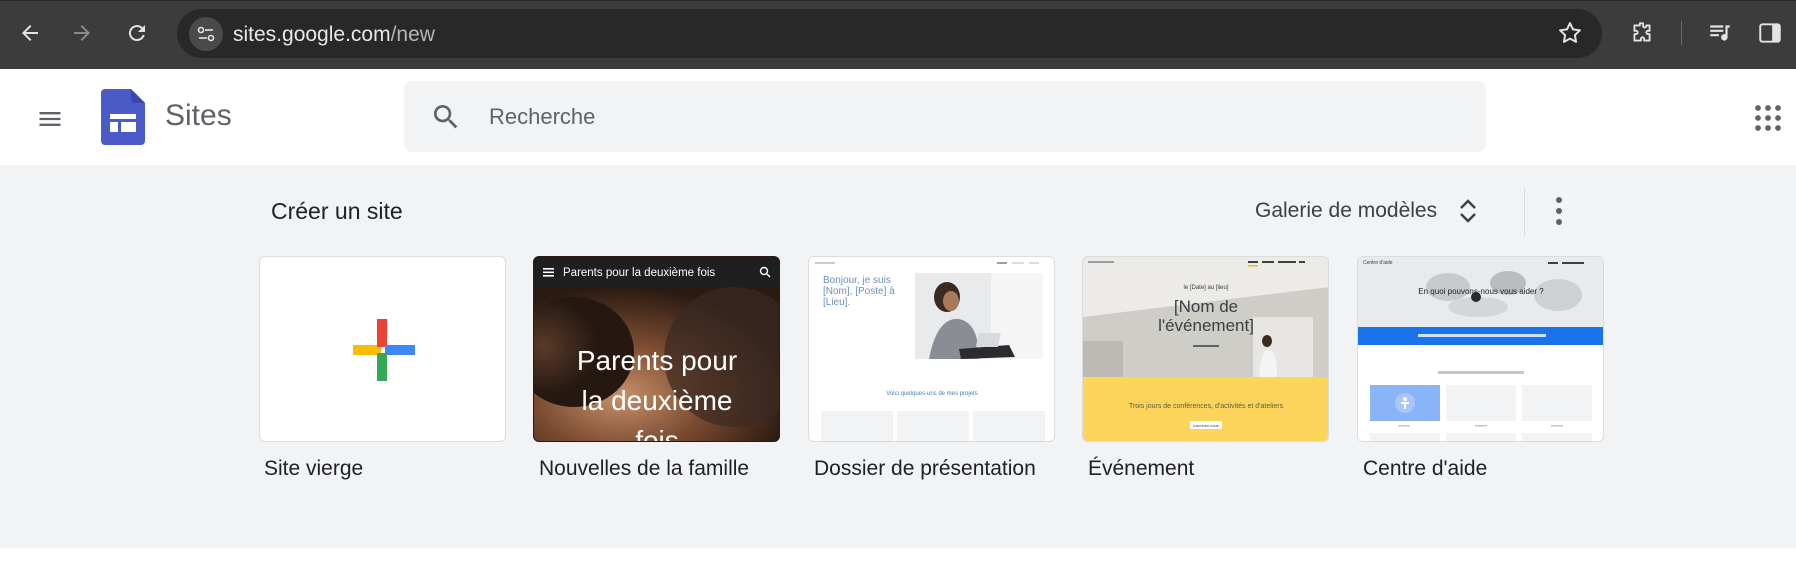  What do you see at coordinates (1425, 468) in the screenshot?
I see `template-label: Centre d'aide` at bounding box center [1425, 468].